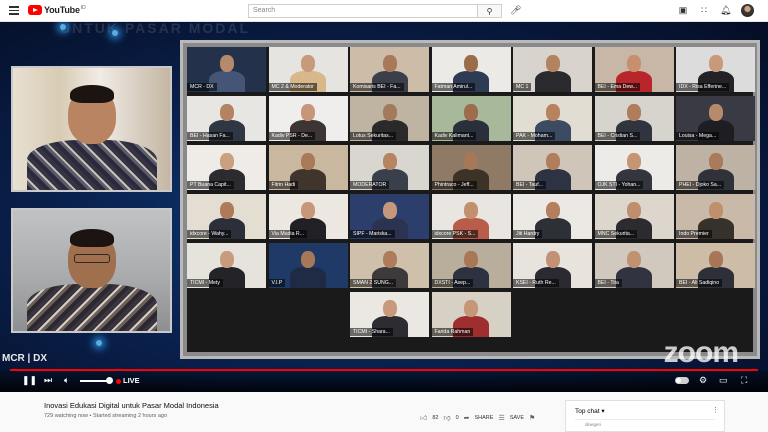 The image size is (768, 432). I want to click on speaker-video-top, so click(91, 129).